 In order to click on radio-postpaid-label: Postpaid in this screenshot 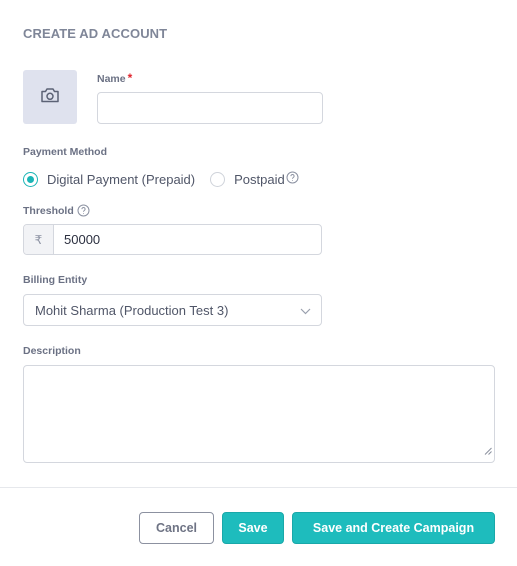, I will do `click(259, 179)`.